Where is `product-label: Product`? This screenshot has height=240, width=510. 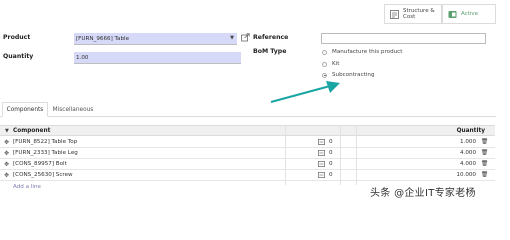
product-label: Product is located at coordinates (17, 37).